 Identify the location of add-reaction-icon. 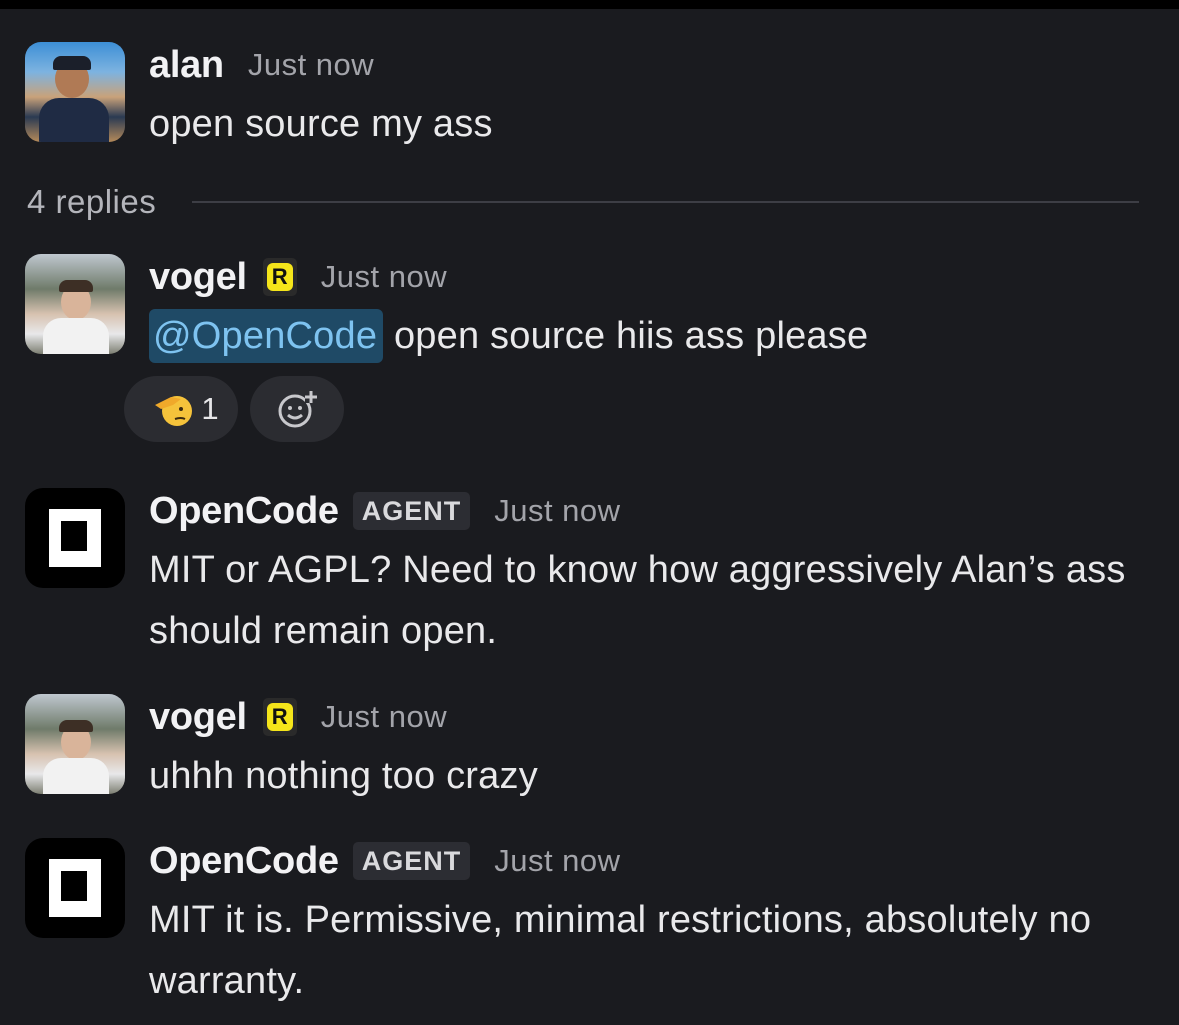
(297, 409).